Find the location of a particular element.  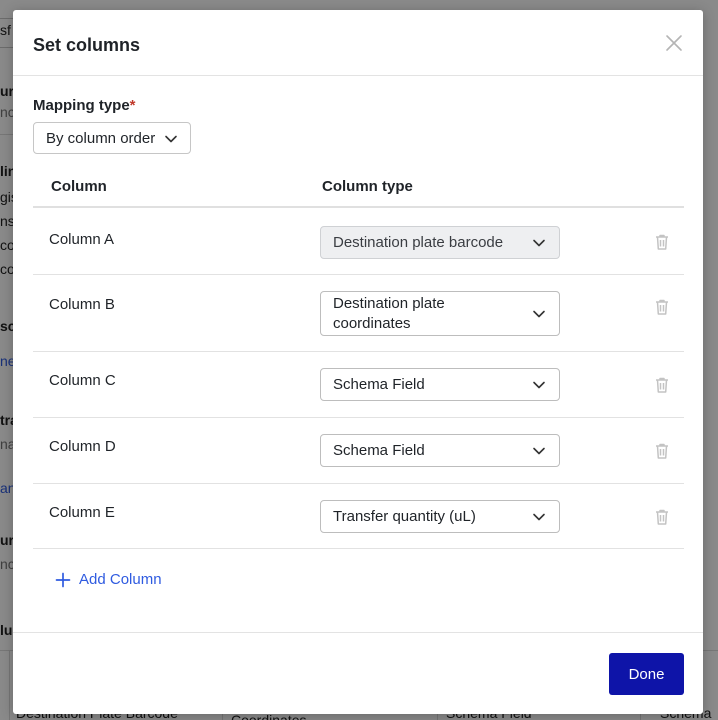

column-type-value: Destination plate coordinates is located at coordinates (389, 313).